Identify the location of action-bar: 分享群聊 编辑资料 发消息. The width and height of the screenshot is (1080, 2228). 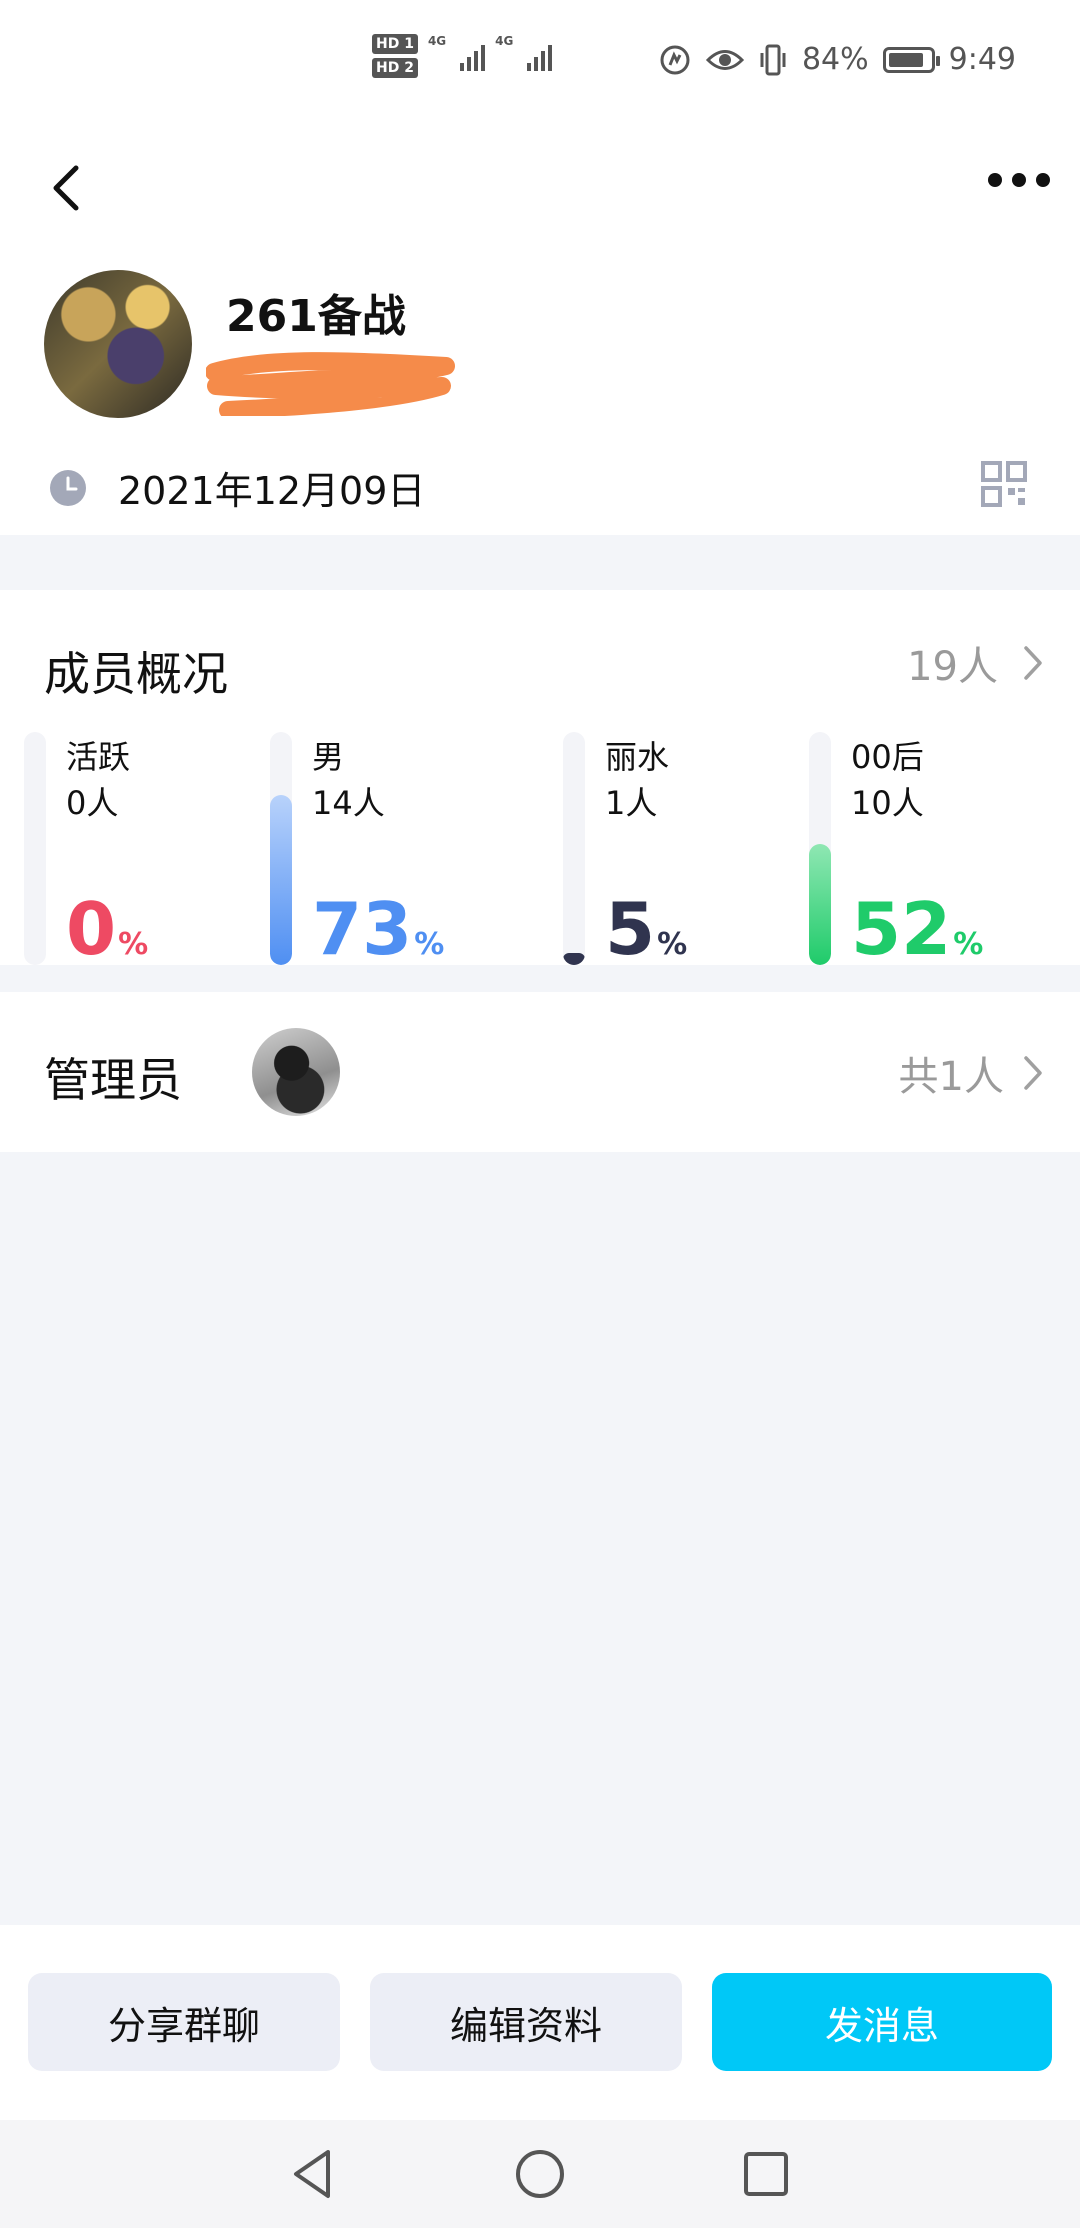
(540, 2022).